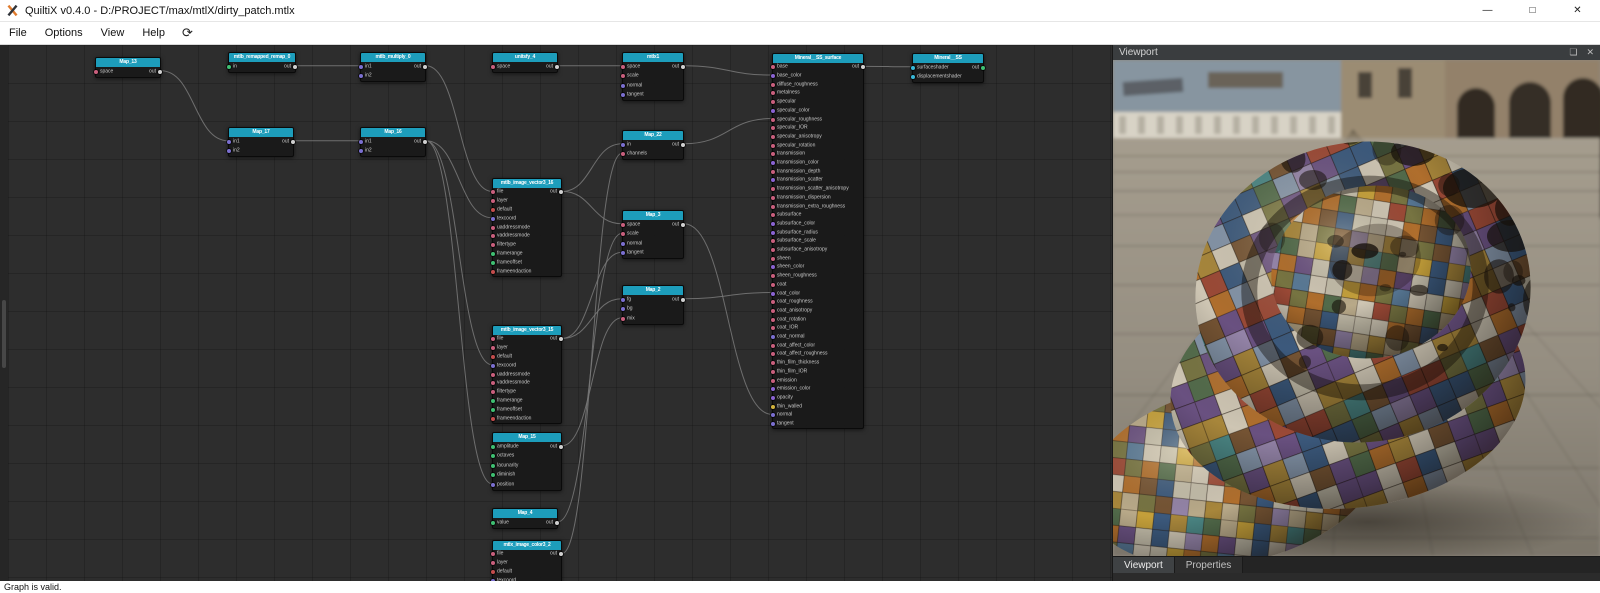 This screenshot has width=1600, height=593. What do you see at coordinates (653, 305) in the screenshot?
I see `graph-node: Map_2 fg out bg mix` at bounding box center [653, 305].